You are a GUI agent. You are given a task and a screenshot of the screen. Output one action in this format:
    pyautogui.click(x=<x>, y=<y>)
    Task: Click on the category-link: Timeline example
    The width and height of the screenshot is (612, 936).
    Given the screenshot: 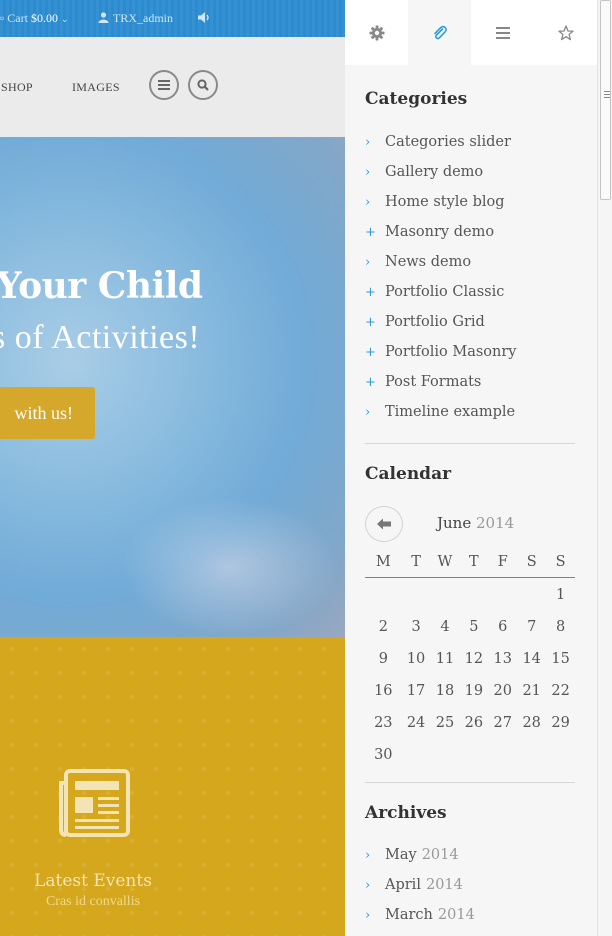 What is the action you would take?
    pyautogui.click(x=450, y=412)
    